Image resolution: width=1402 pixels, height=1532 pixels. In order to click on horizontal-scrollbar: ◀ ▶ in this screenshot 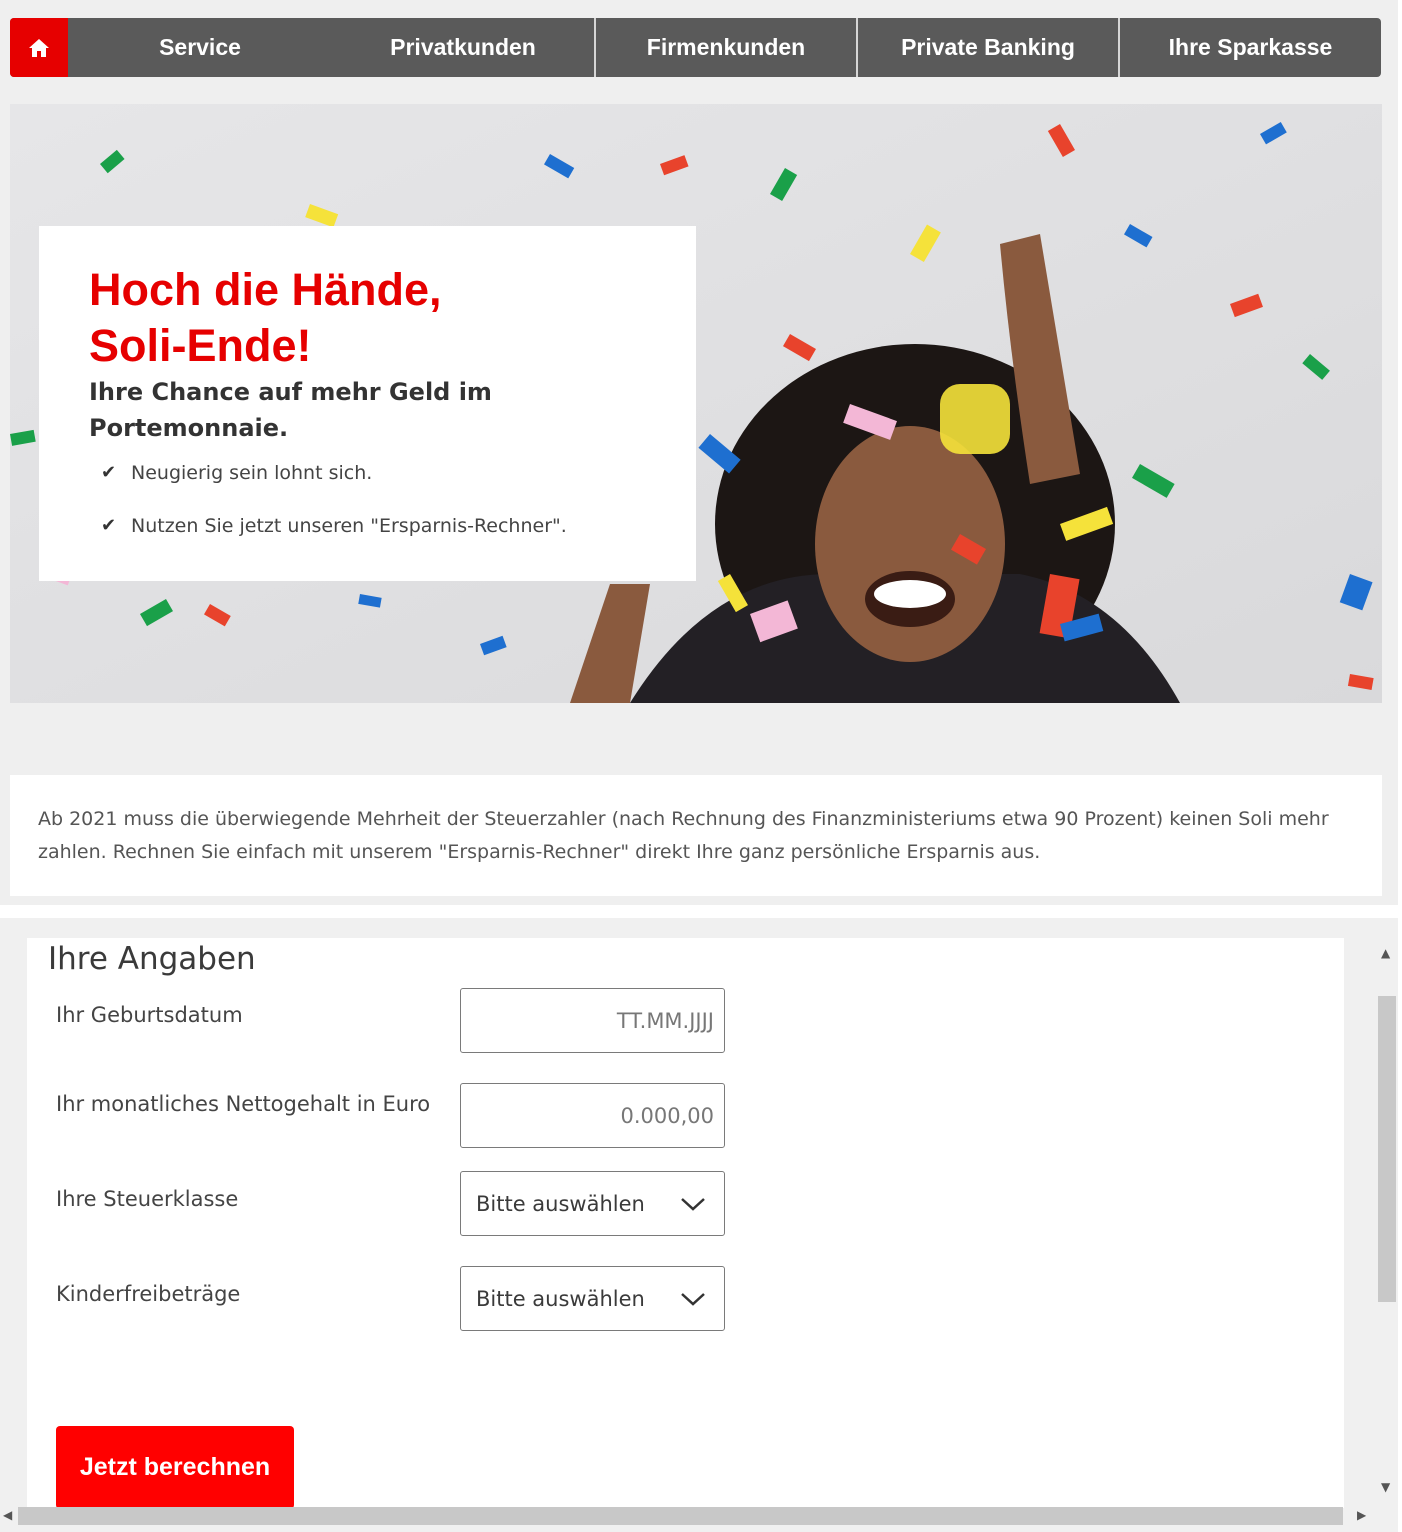, I will do `click(688, 1516)`.